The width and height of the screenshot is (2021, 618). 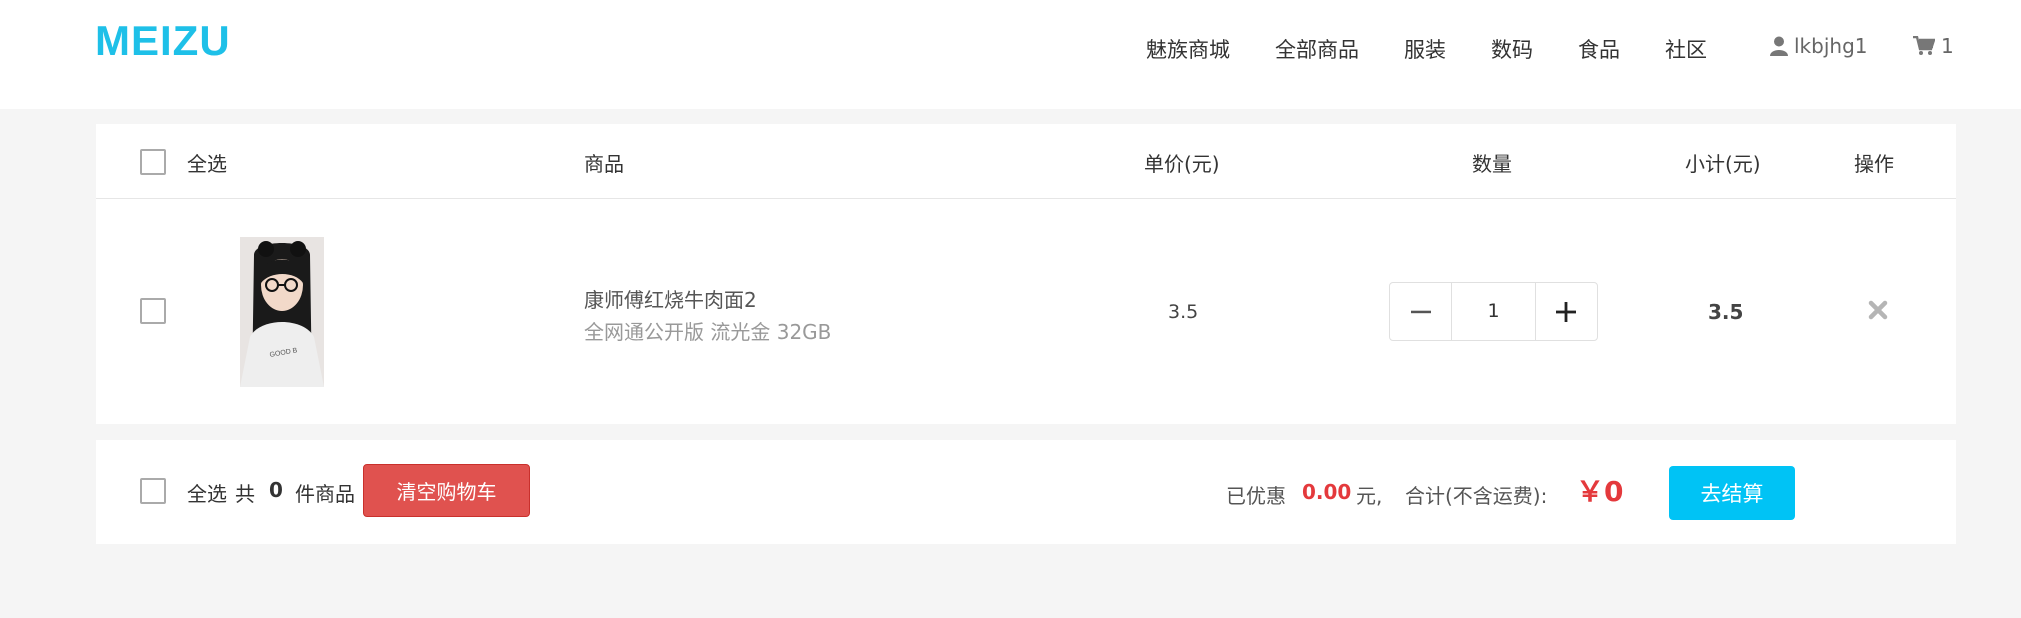 What do you see at coordinates (1599, 49) in the screenshot?
I see `nav-item-food: 食品` at bounding box center [1599, 49].